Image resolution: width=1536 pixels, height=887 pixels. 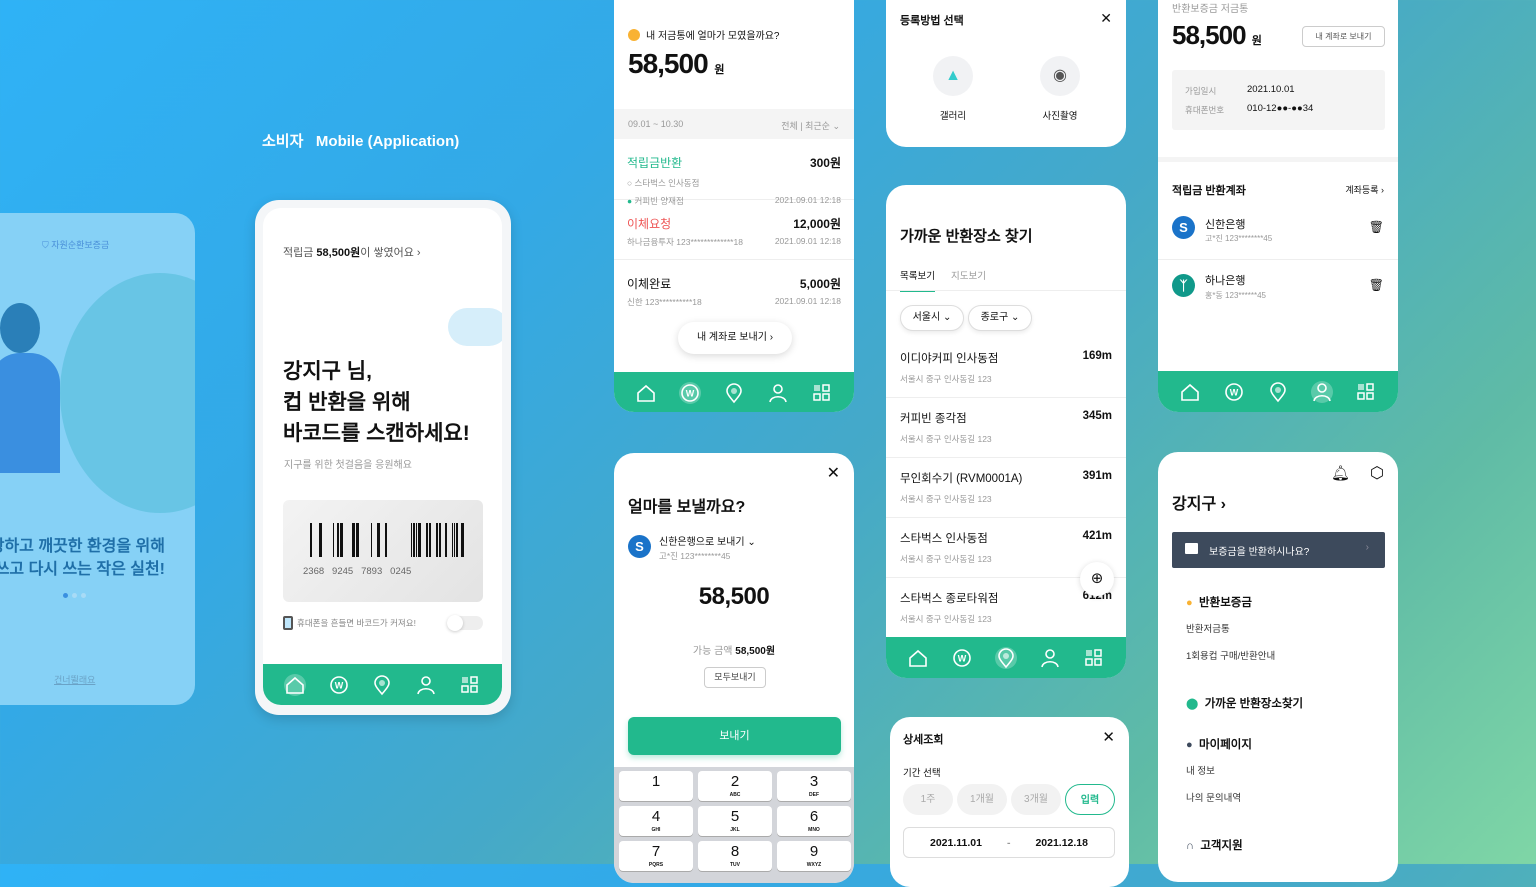 I want to click on gallery-label: 갤러리, so click(x=953, y=115).